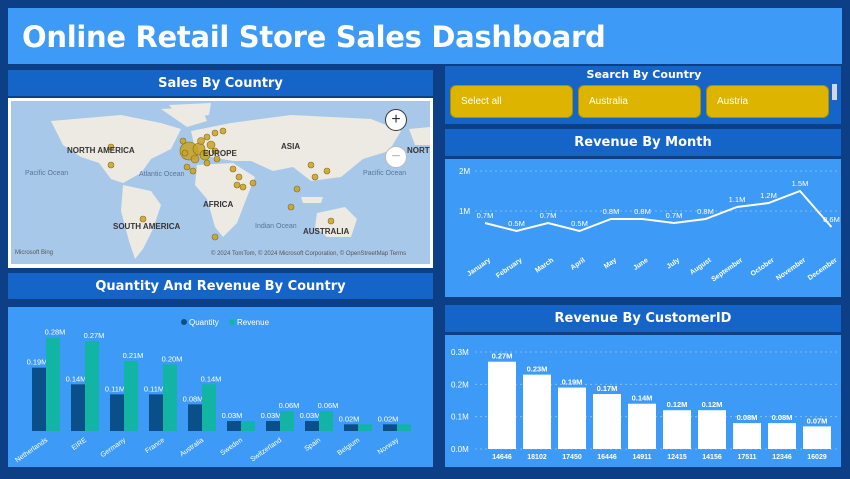 Image resolution: width=850 pixels, height=479 pixels. Describe the element at coordinates (92, 386) in the screenshot. I see `bar-revenue-eire` at that location.